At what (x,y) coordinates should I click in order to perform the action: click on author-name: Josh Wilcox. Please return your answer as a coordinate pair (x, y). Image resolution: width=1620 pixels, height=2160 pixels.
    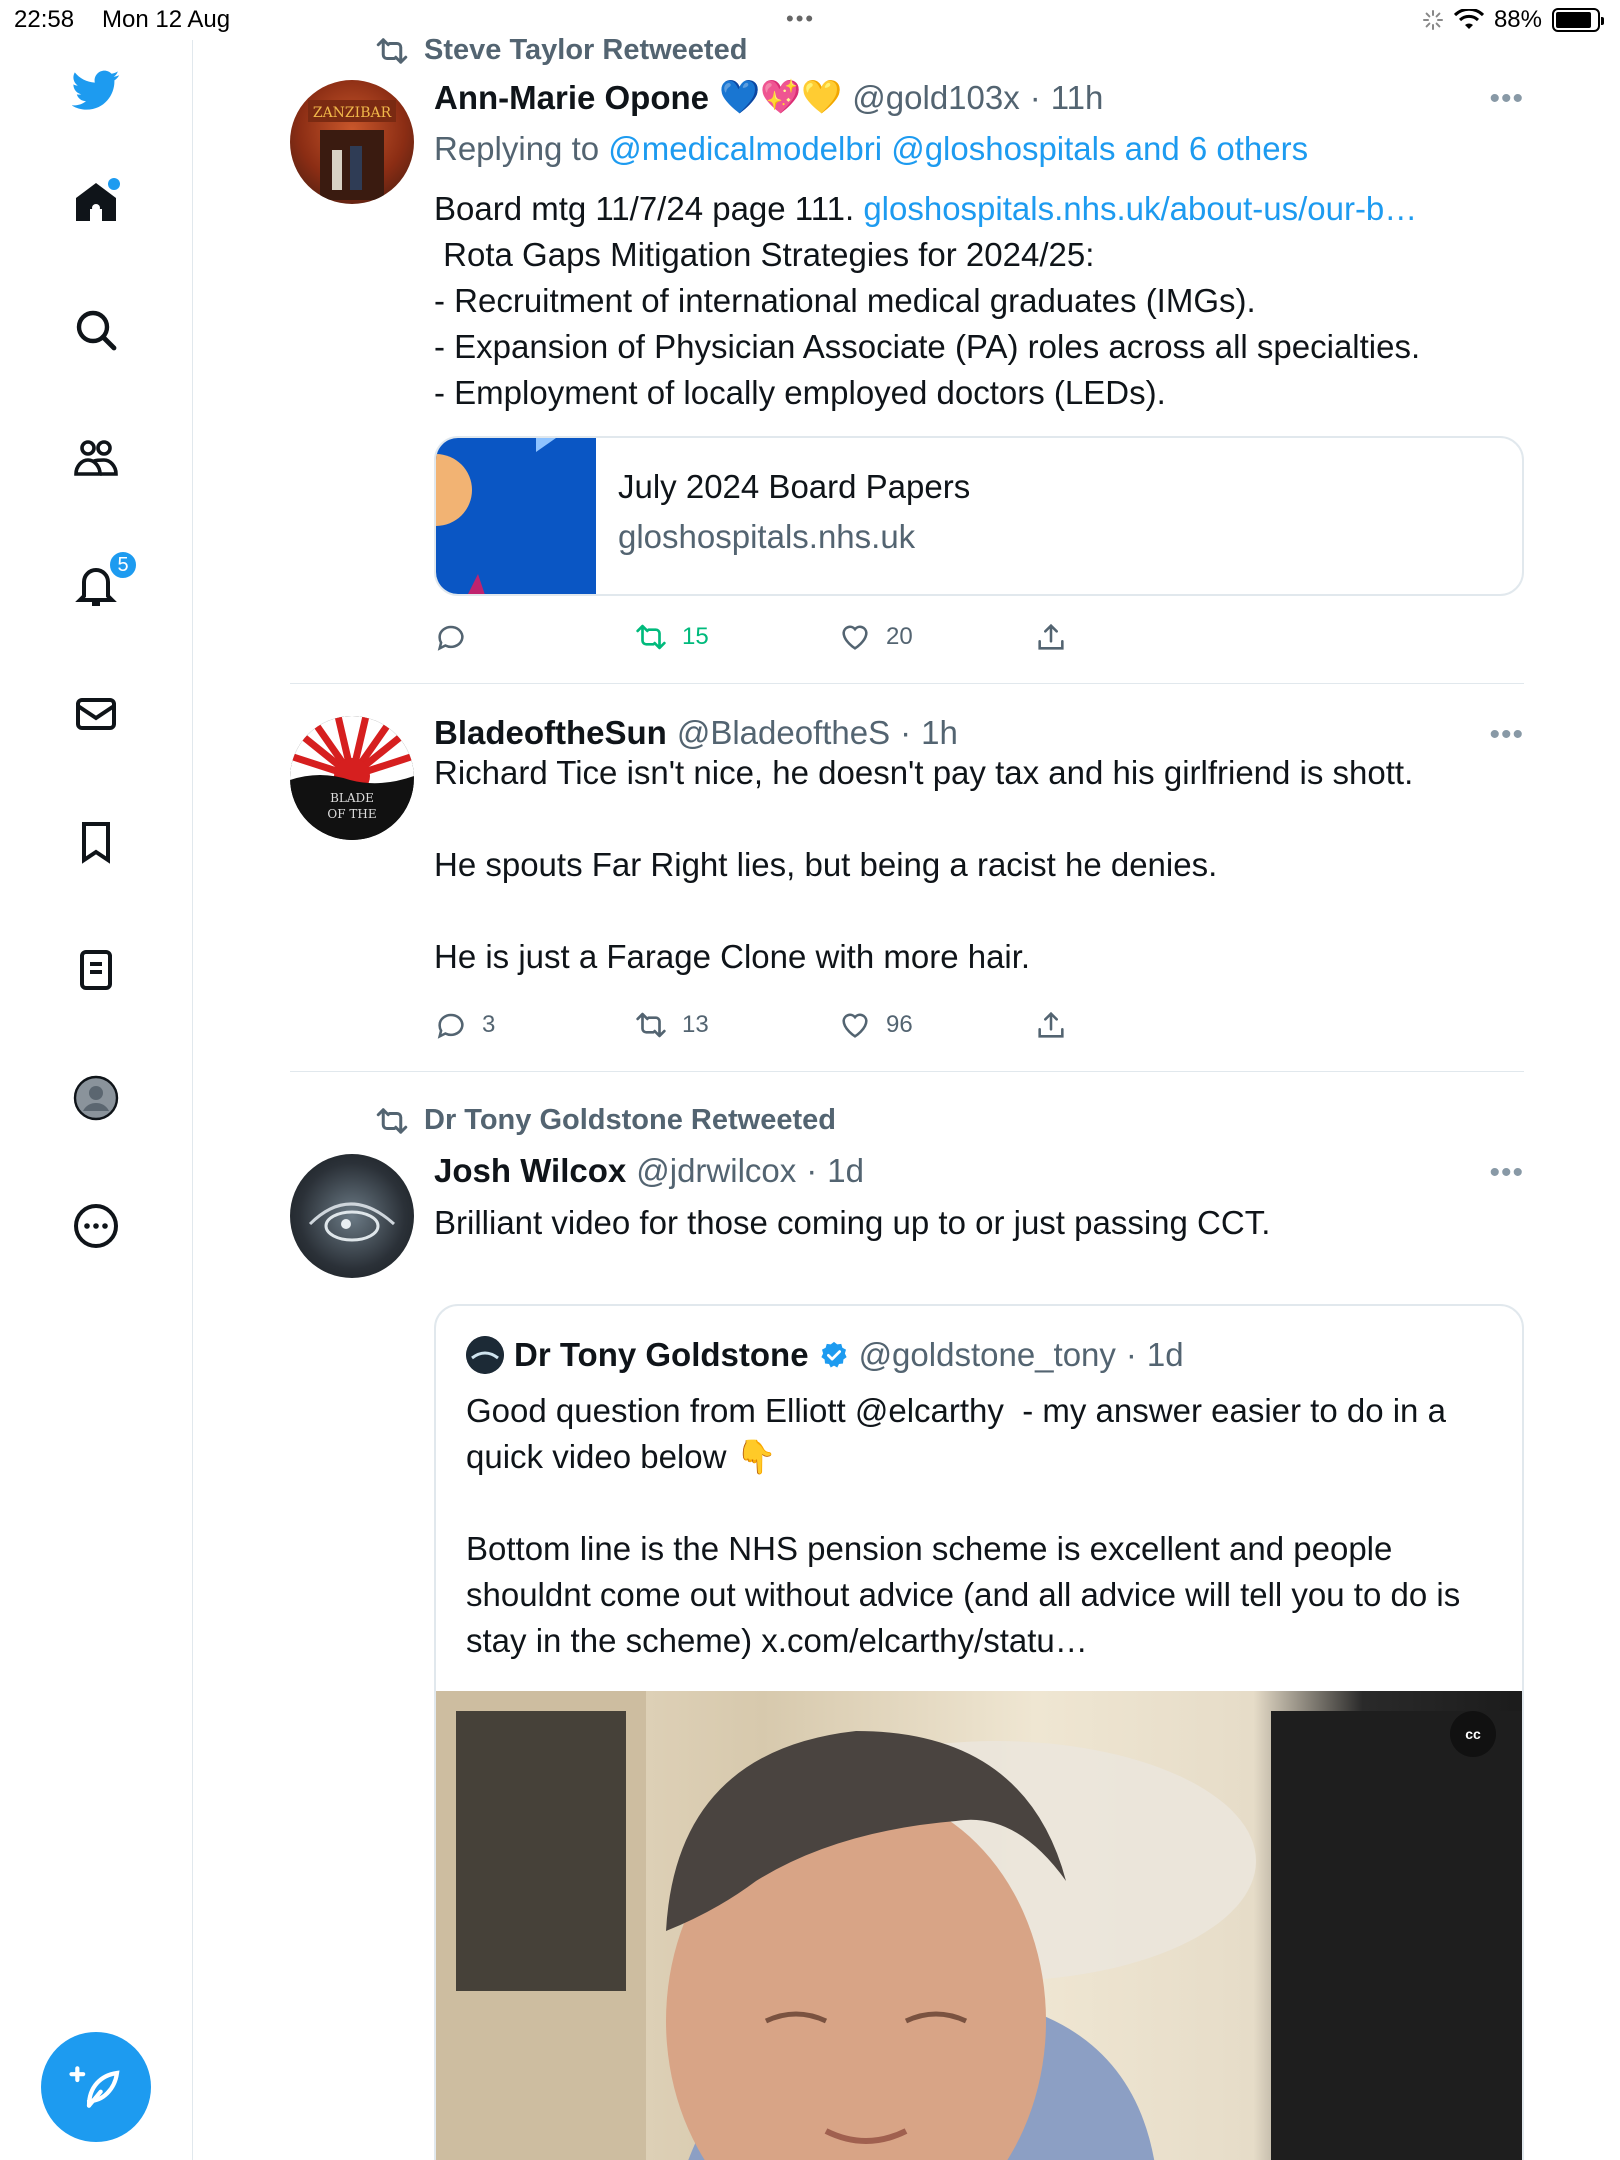
    Looking at the image, I should click on (530, 1171).